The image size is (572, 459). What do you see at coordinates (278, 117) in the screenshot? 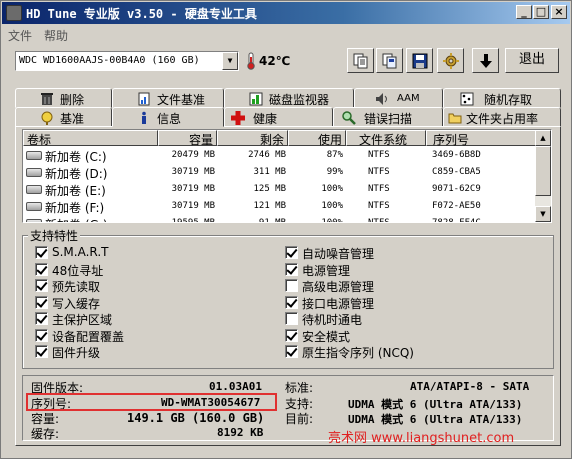
I see `tab-health: 健康` at bounding box center [278, 117].